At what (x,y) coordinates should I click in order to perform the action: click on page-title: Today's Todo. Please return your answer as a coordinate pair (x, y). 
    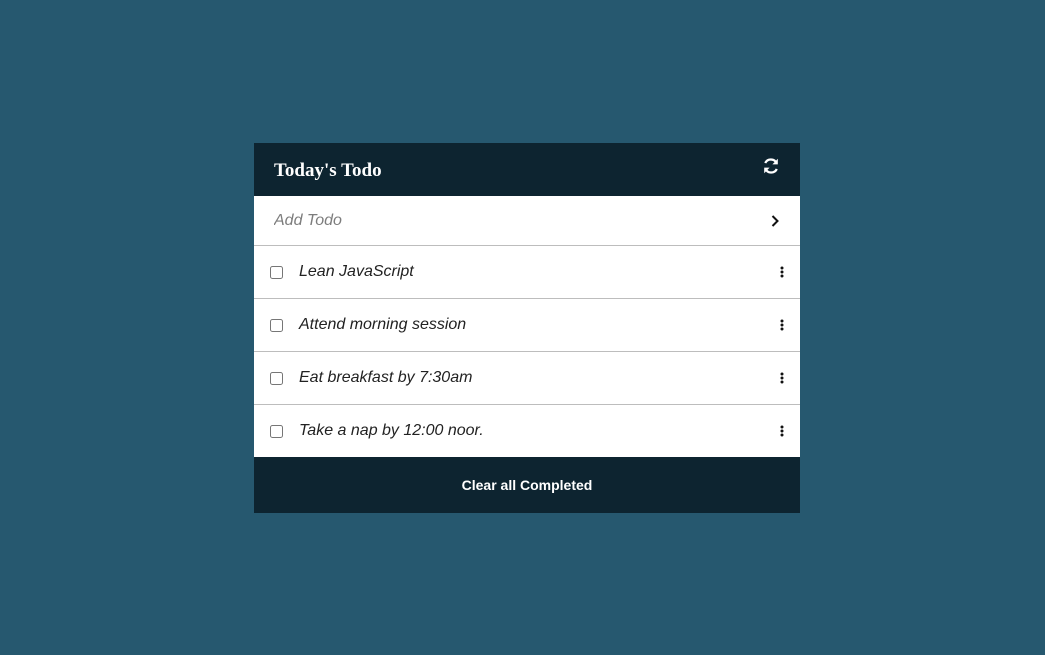
    Looking at the image, I should click on (328, 170).